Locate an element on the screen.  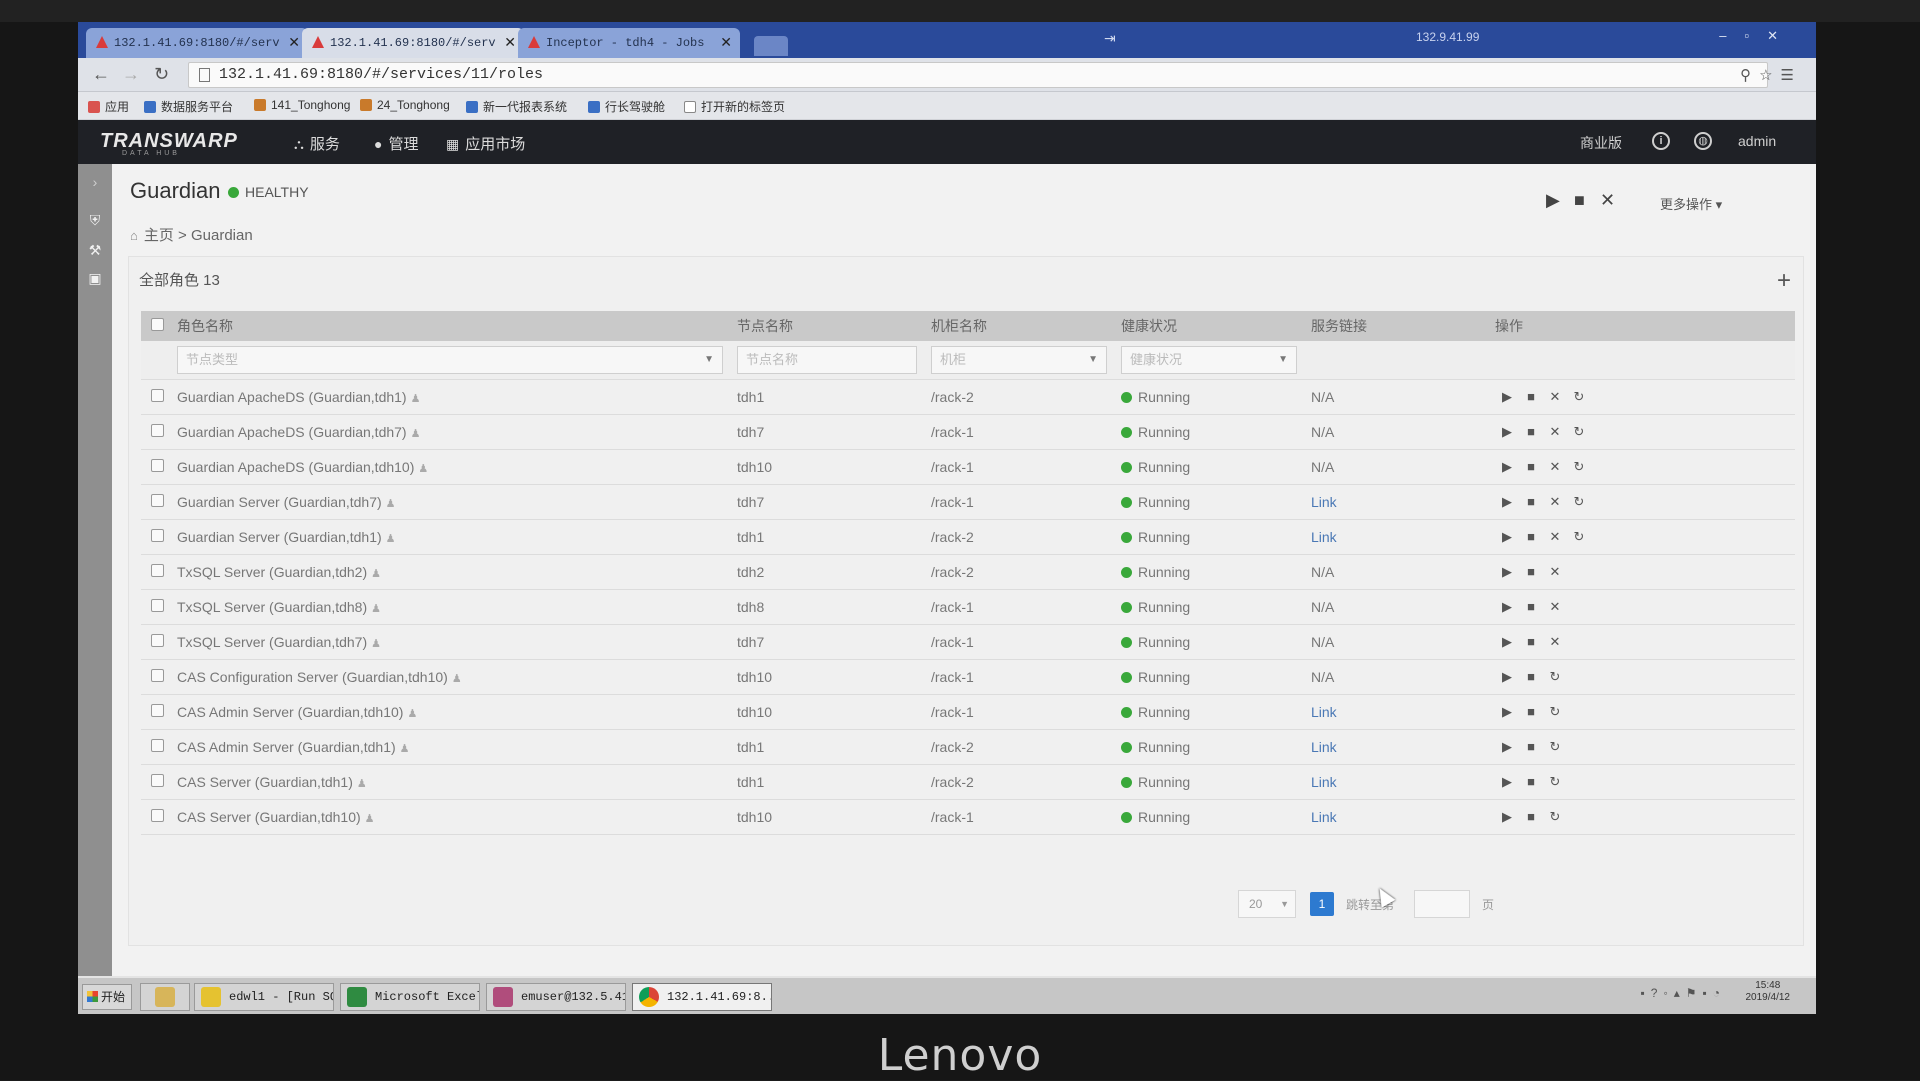
page-size-select: 20 ▼ is located at coordinates (1267, 904).